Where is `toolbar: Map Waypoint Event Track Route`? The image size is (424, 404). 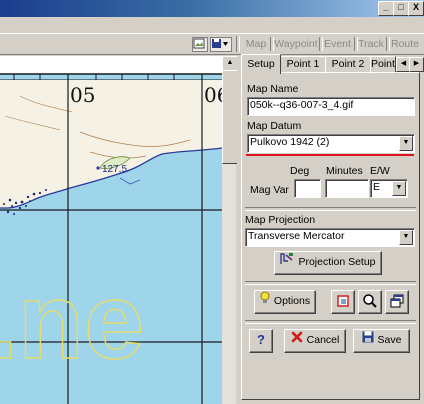 toolbar: Map Waypoint Event Track Route is located at coordinates (212, 44).